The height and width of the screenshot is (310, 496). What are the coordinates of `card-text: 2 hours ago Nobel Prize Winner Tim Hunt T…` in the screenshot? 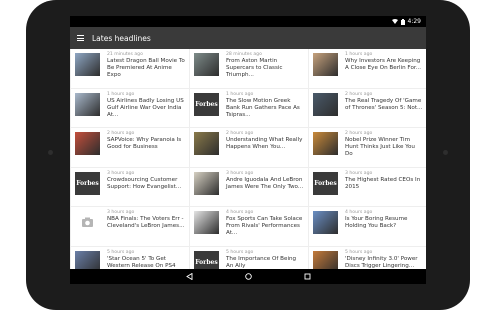 It's located at (384, 144).